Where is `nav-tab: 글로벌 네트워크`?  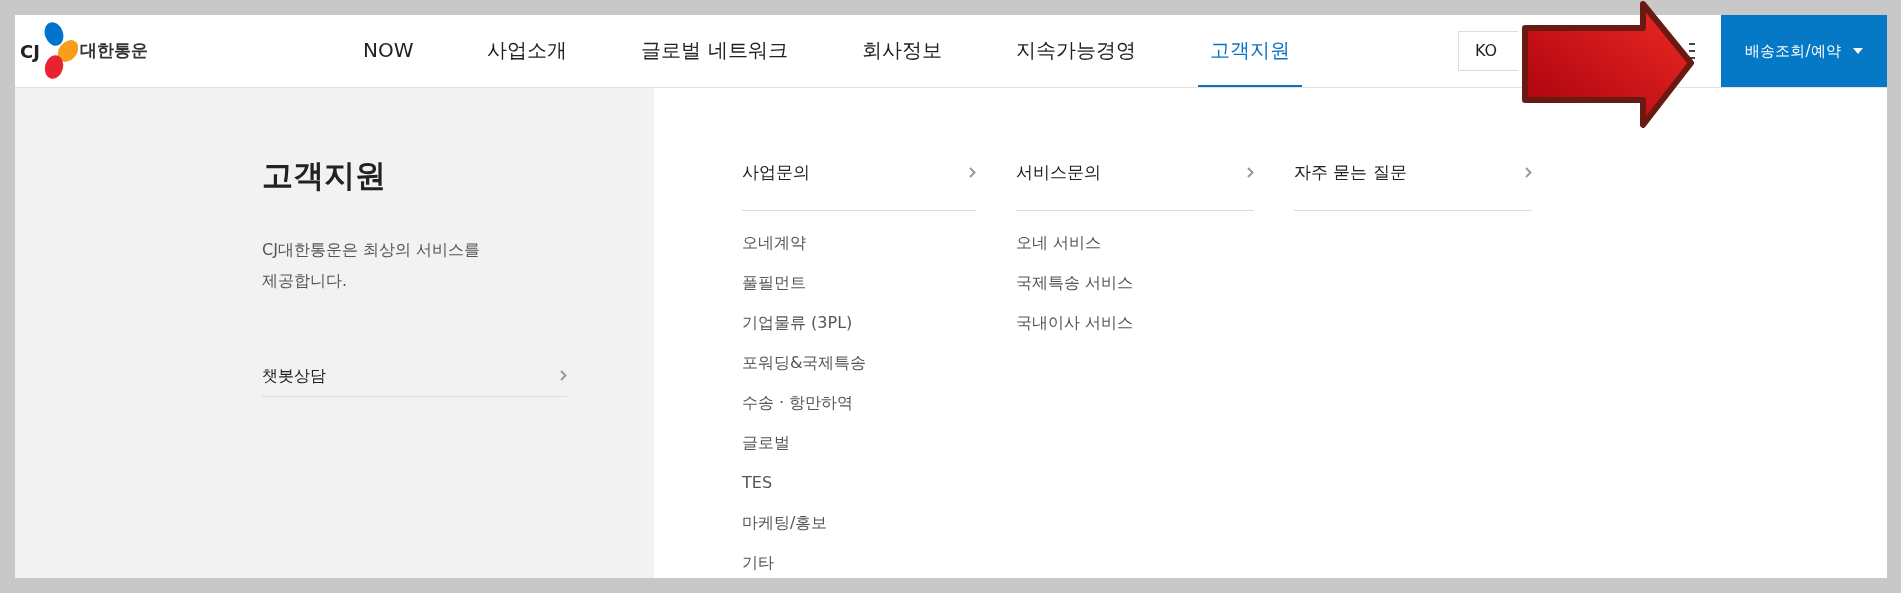
nav-tab: 글로벌 네트워크 is located at coordinates (714, 51).